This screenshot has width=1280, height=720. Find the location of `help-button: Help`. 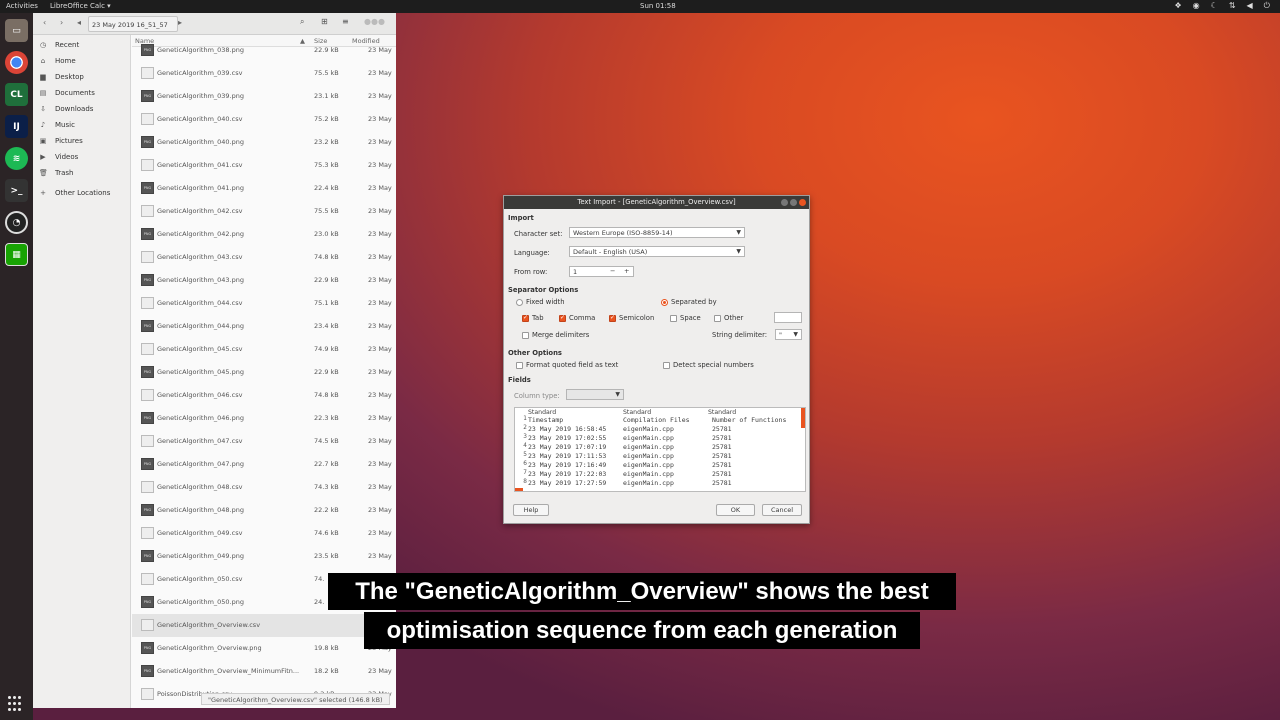

help-button: Help is located at coordinates (531, 510).